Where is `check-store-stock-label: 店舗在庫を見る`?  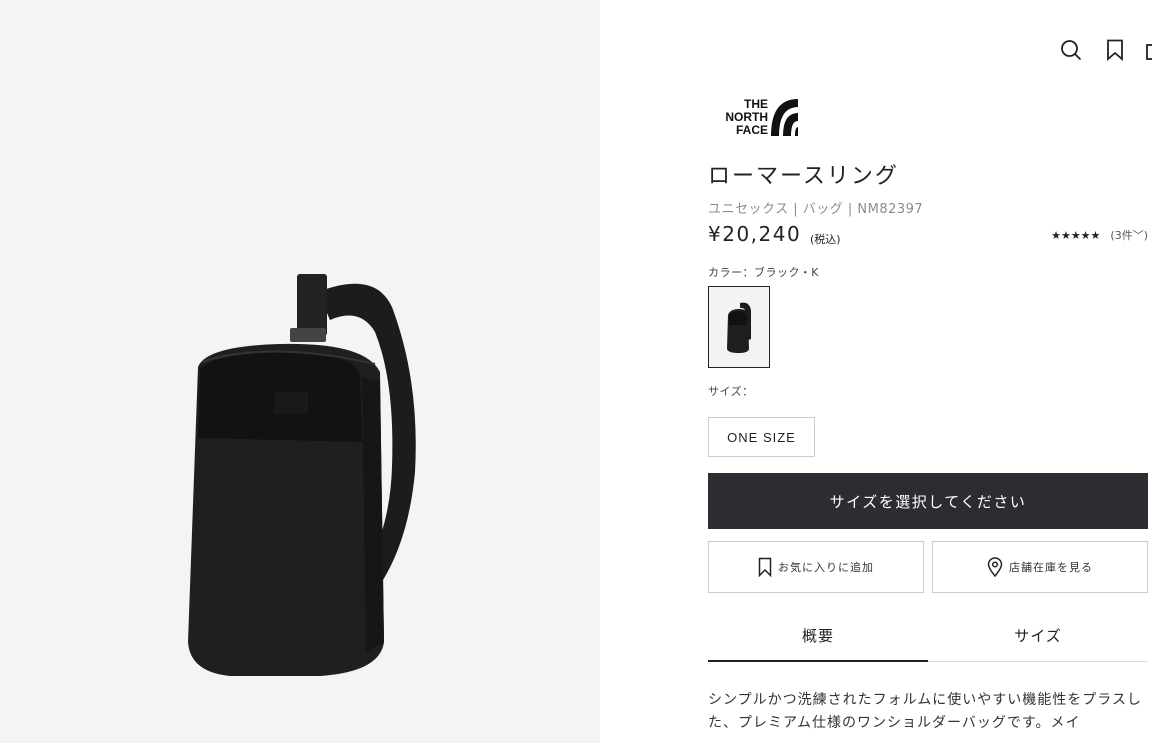
check-store-stock-label: 店舗在庫を見る is located at coordinates (1051, 567).